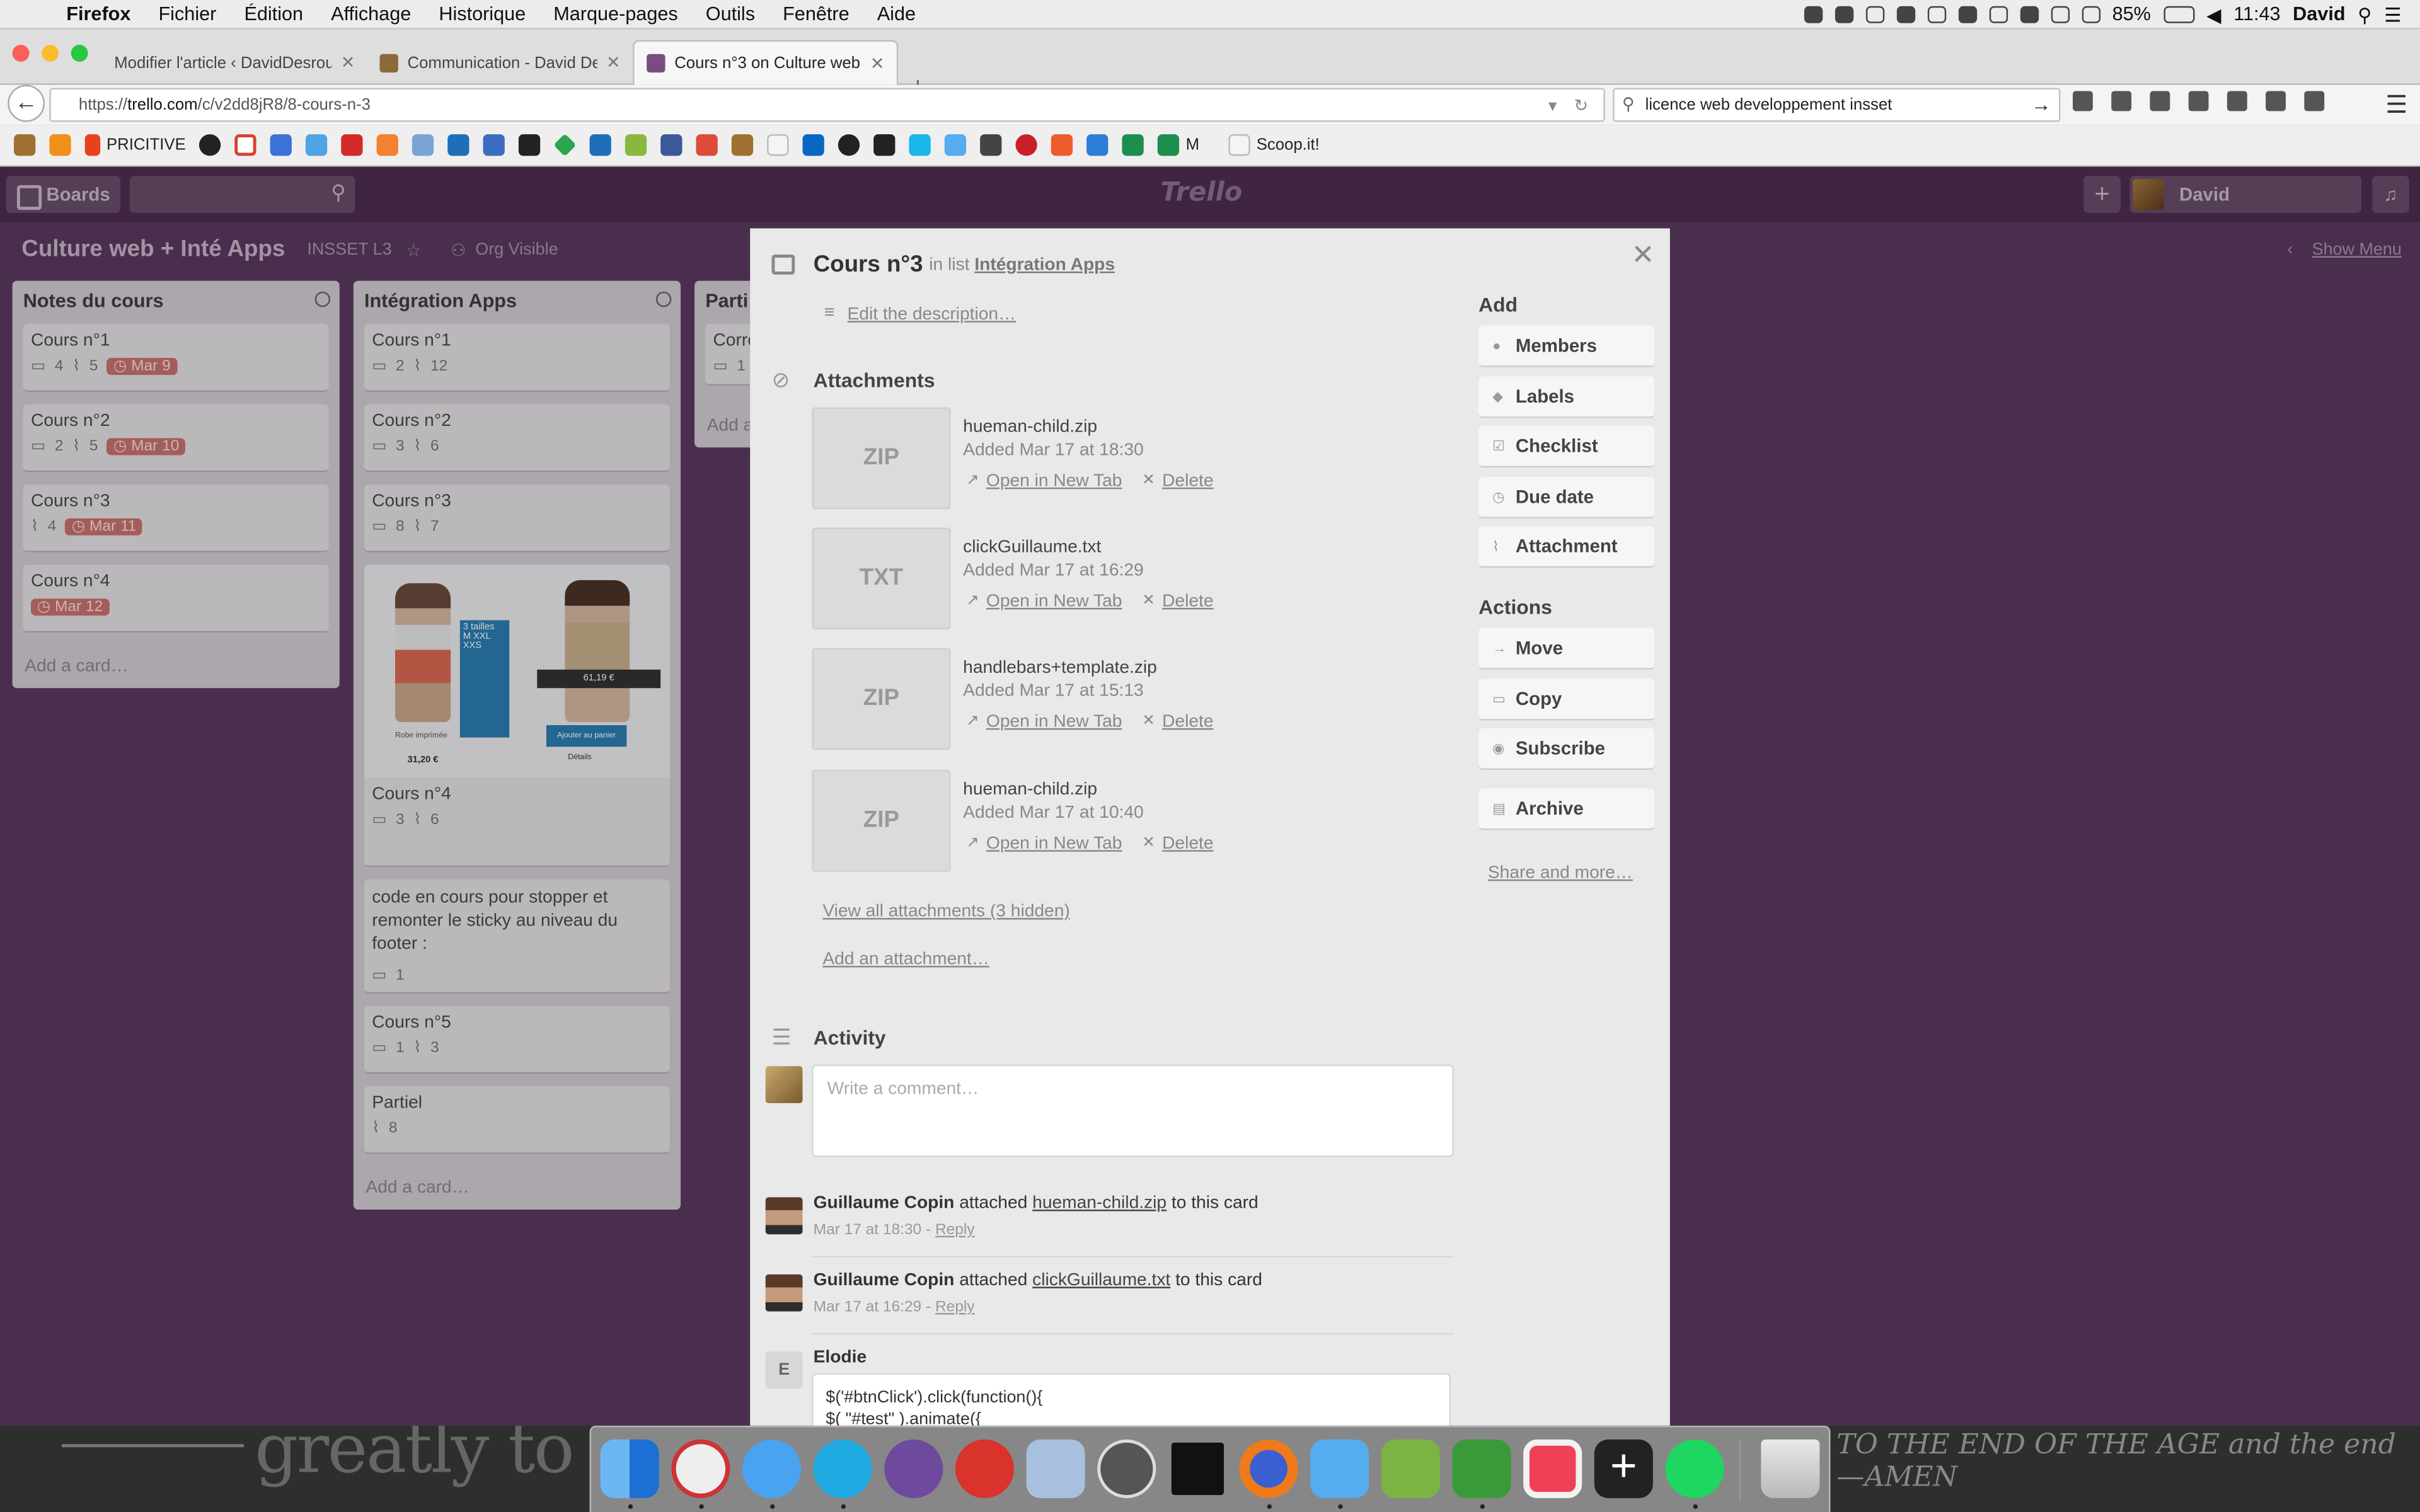  Describe the element at coordinates (1274, 145) in the screenshot. I see `bookmark-scoopit: Scoop.it!` at that location.